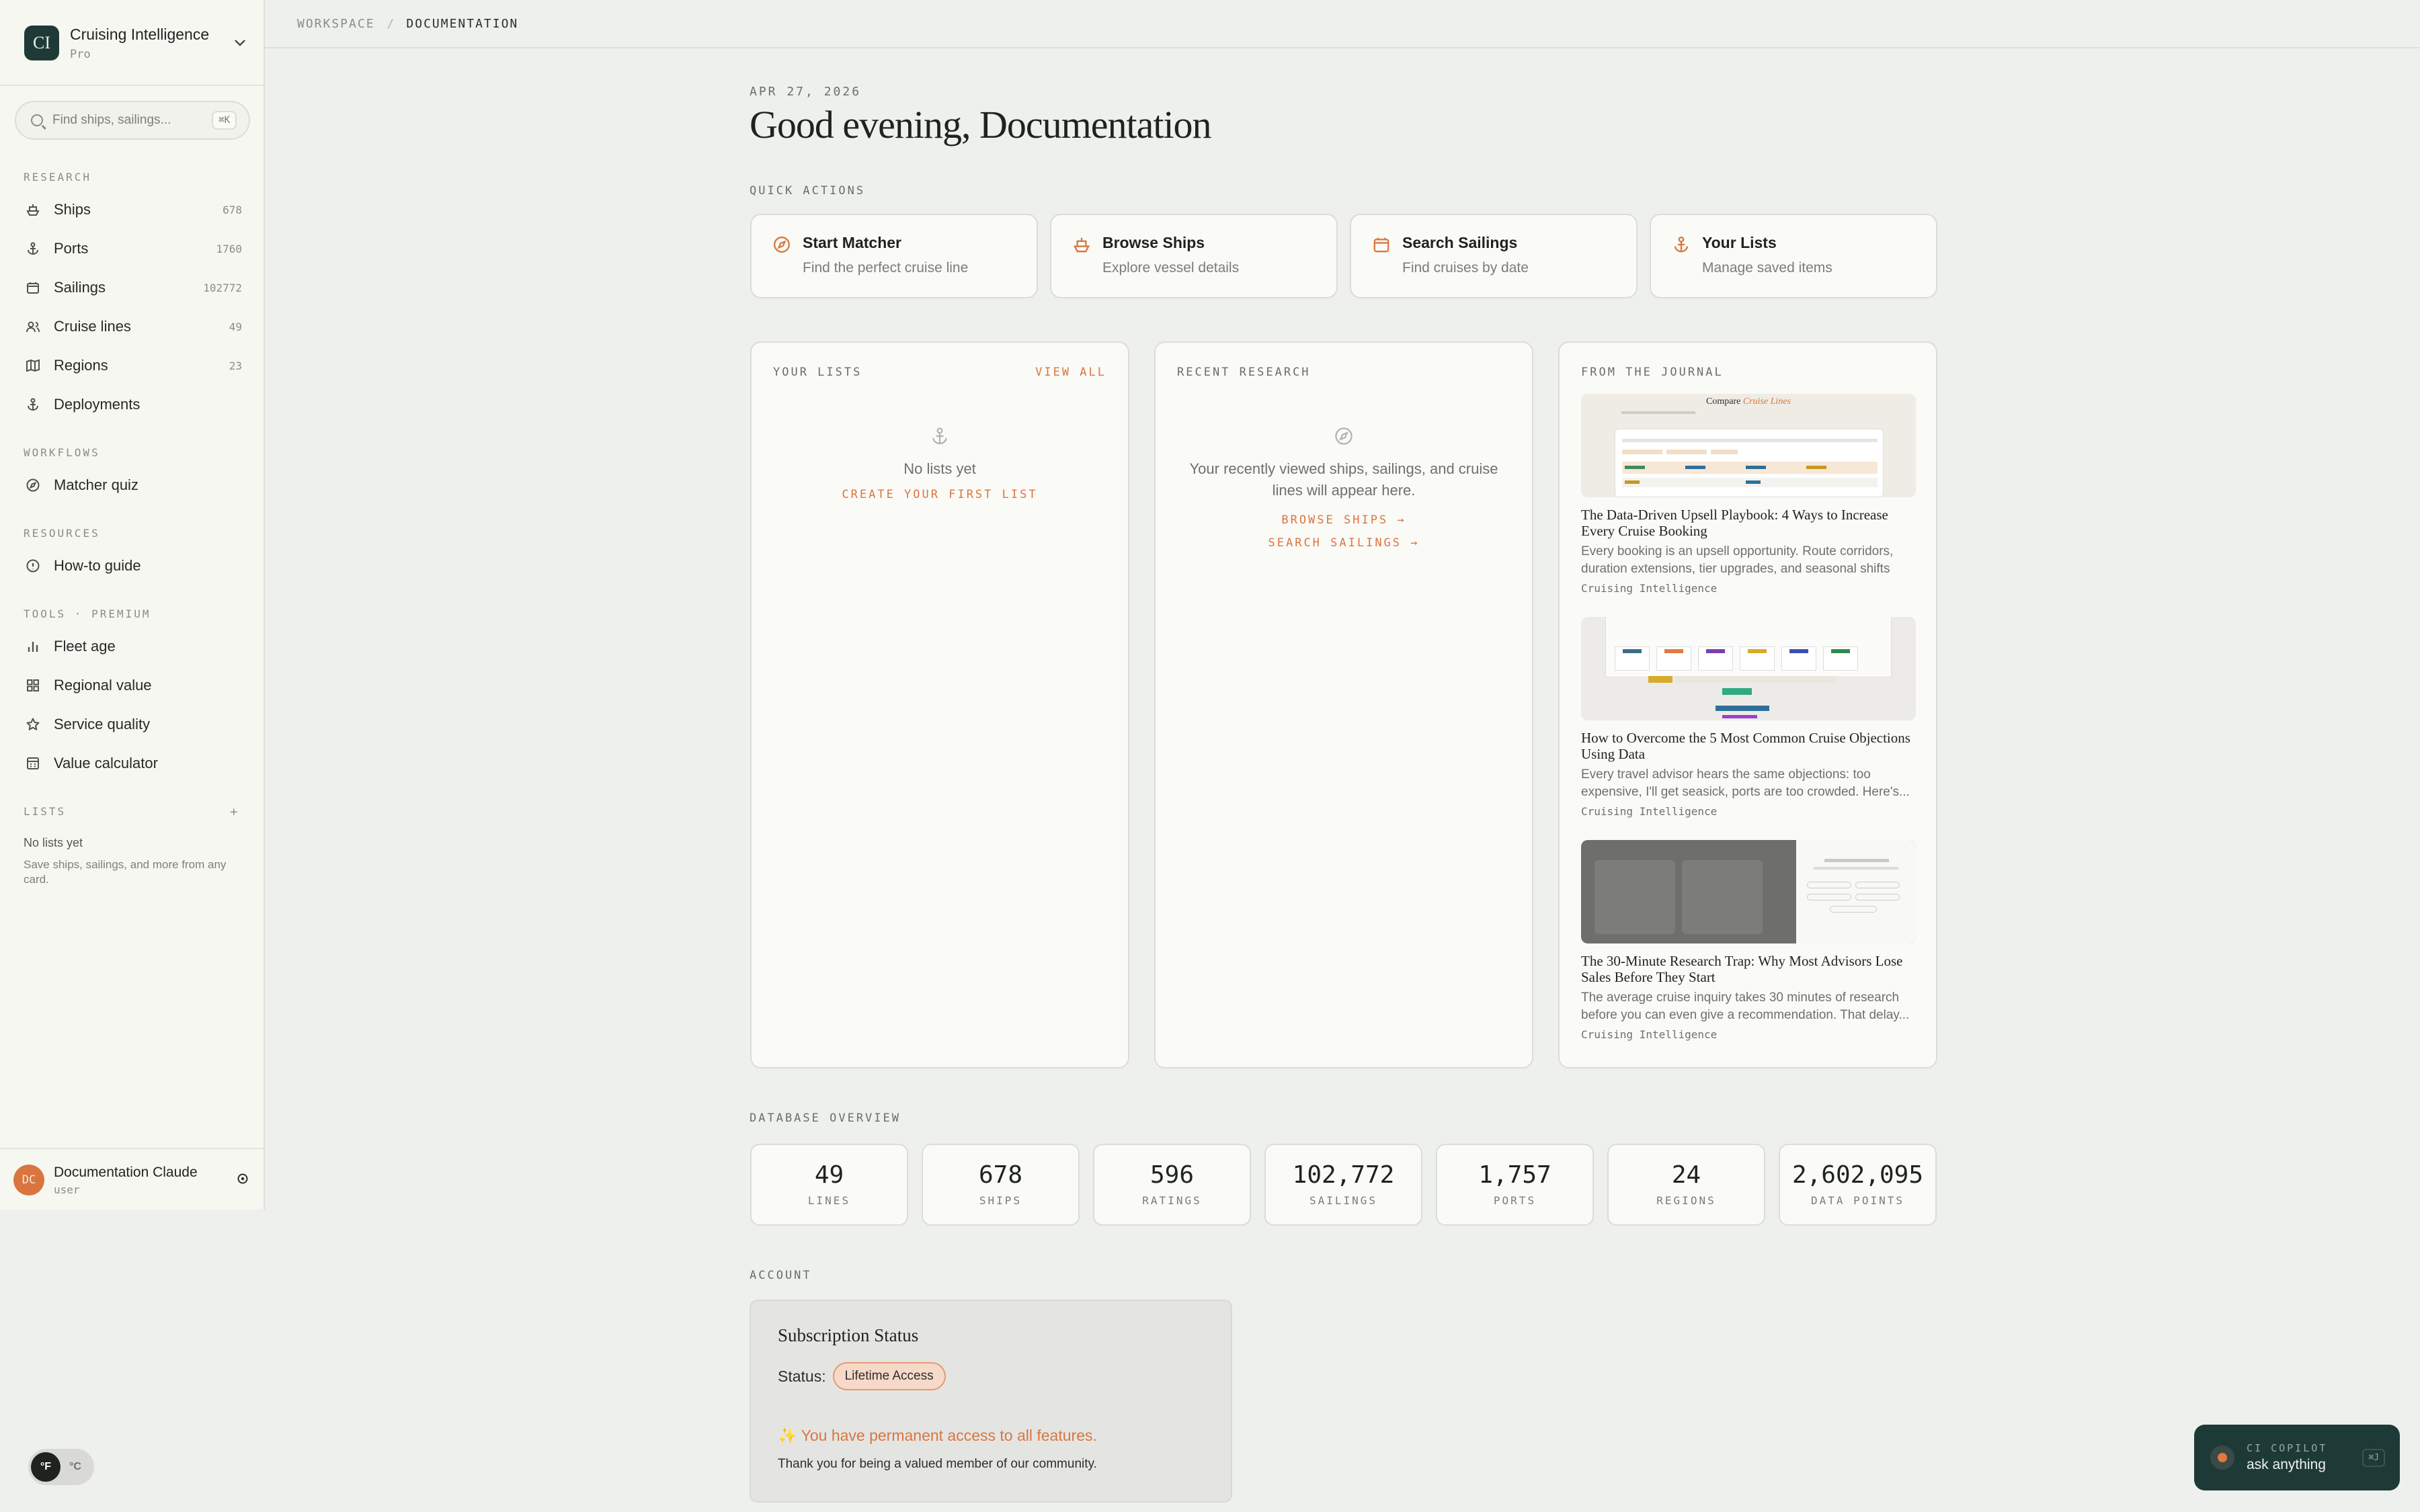 The width and height of the screenshot is (2420, 1512). I want to click on search-input, so click(126, 121).